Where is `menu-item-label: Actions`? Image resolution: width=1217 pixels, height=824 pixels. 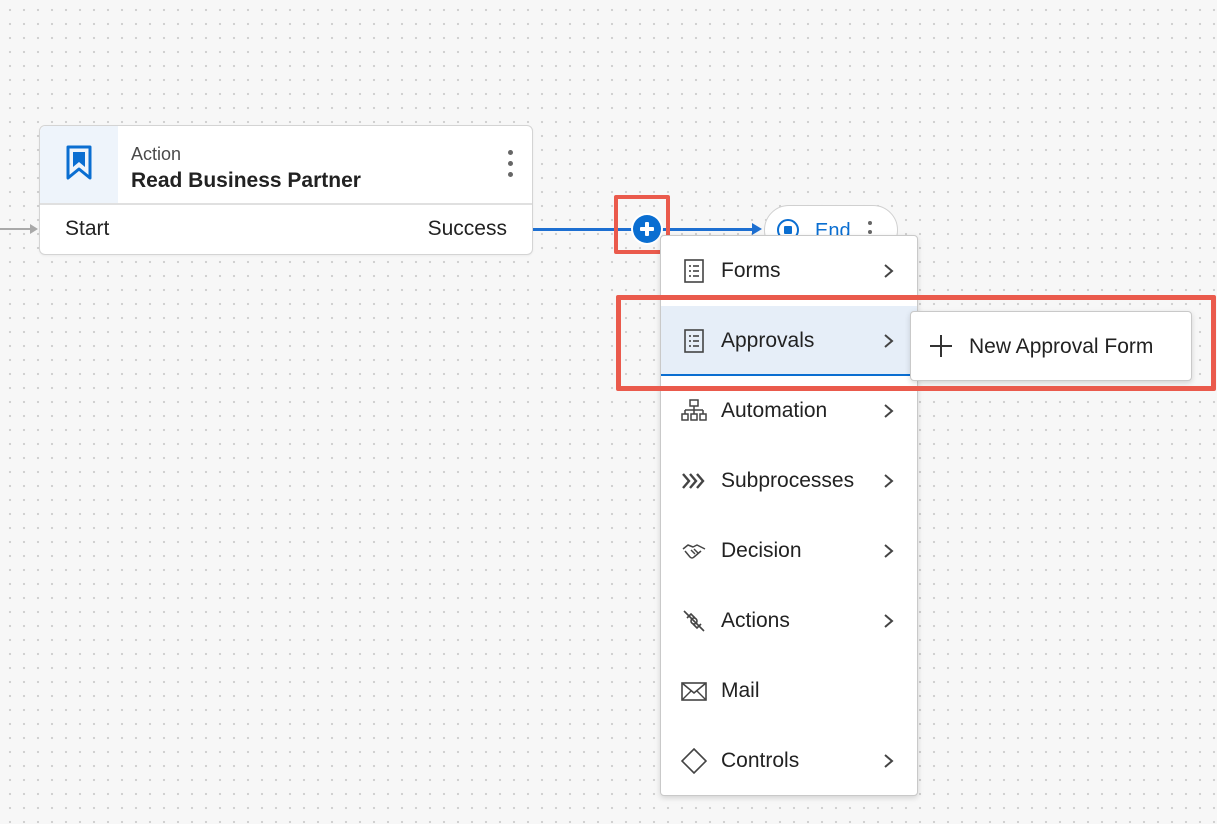 menu-item-label: Actions is located at coordinates (755, 620).